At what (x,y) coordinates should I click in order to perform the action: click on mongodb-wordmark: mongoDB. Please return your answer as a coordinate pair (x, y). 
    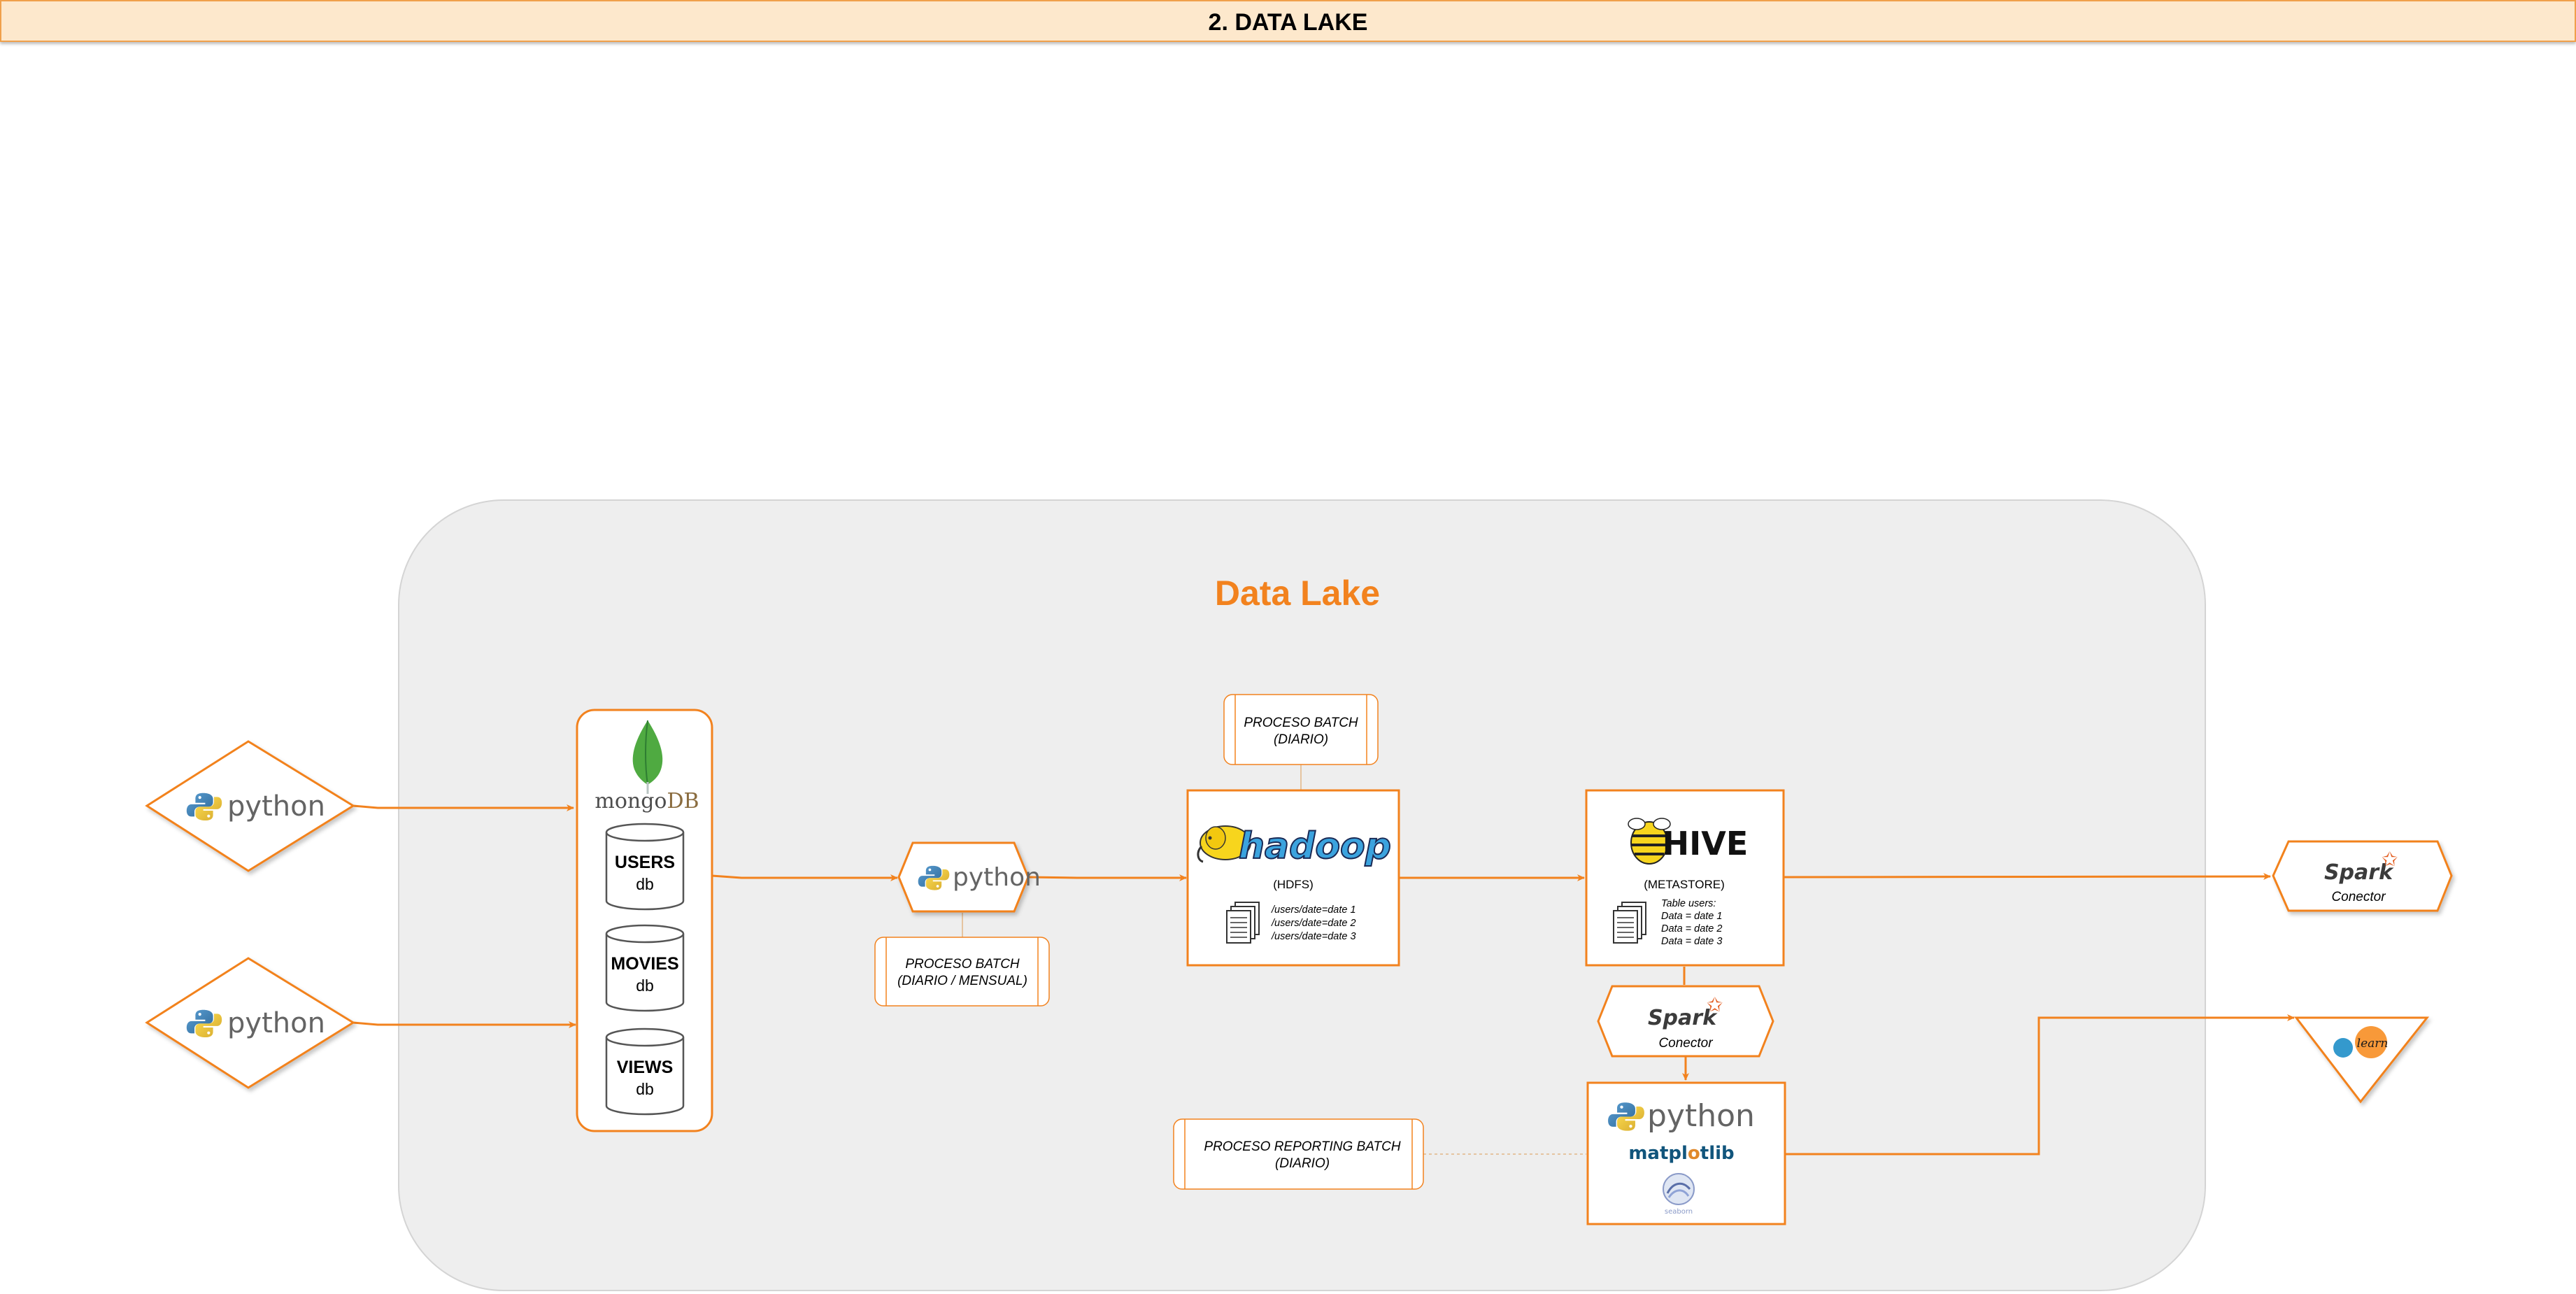
    Looking at the image, I should click on (647, 801).